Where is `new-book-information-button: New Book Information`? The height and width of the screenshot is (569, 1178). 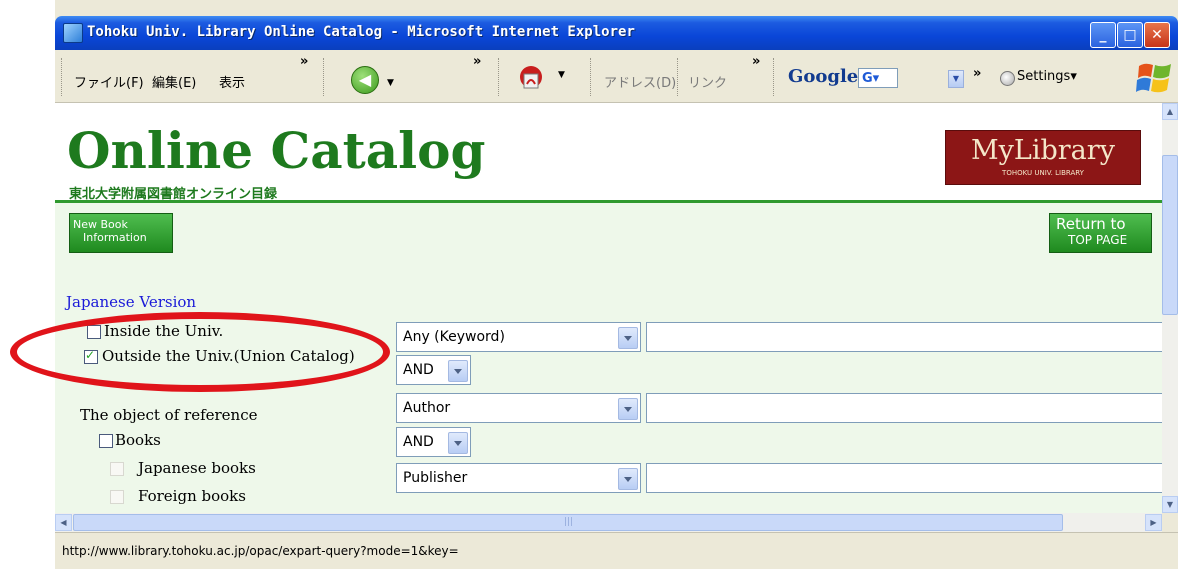 new-book-information-button: New Book Information is located at coordinates (121, 233).